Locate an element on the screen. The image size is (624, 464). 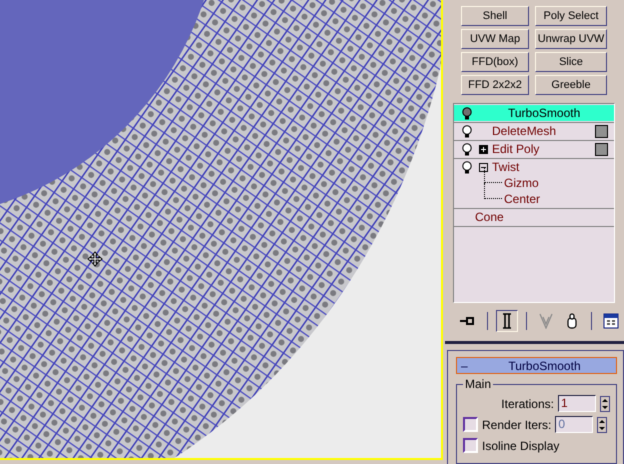
modifier-stack-item: Edit Poly is located at coordinates (534, 149).